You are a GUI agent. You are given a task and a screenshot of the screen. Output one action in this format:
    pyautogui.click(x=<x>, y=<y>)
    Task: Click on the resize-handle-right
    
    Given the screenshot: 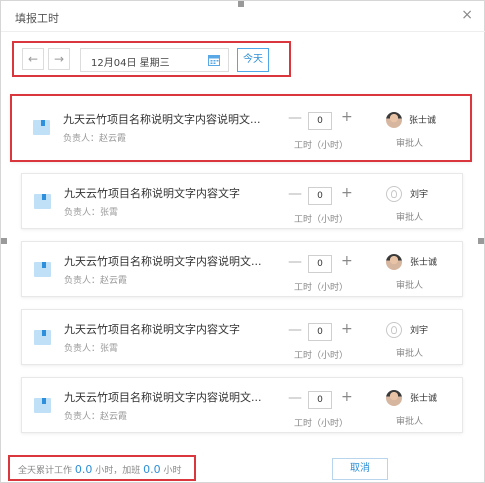 What is the action you would take?
    pyautogui.click(x=481, y=241)
    